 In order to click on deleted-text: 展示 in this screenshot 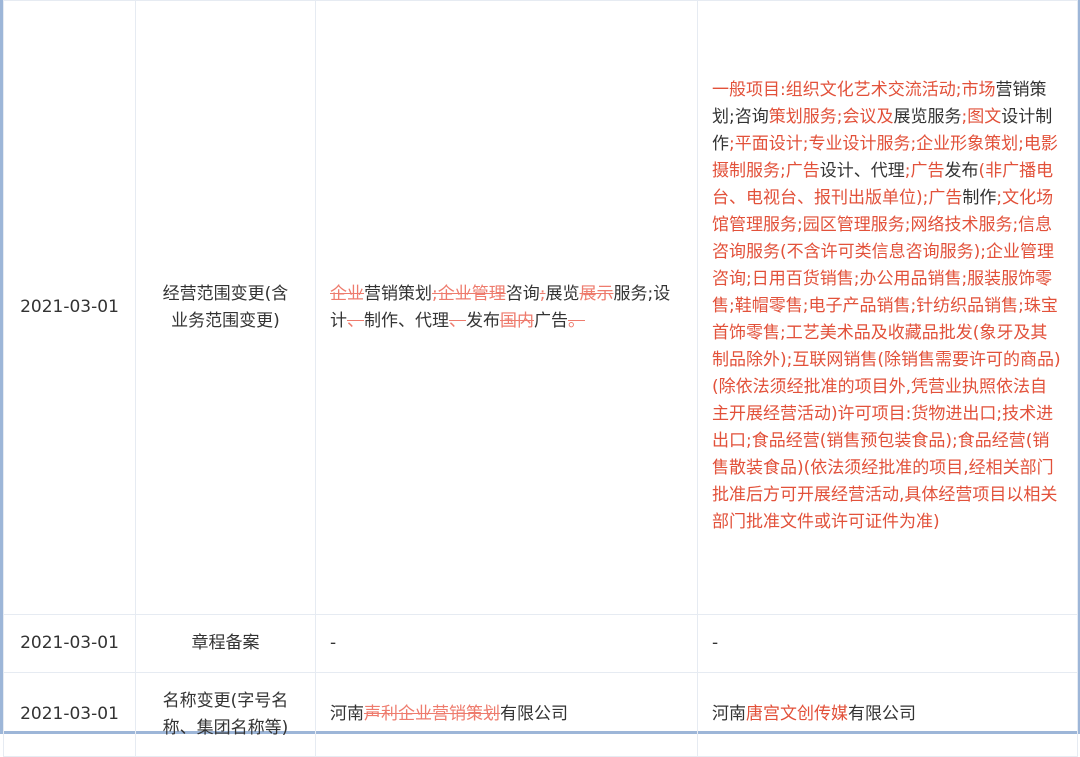, I will do `click(596, 293)`.